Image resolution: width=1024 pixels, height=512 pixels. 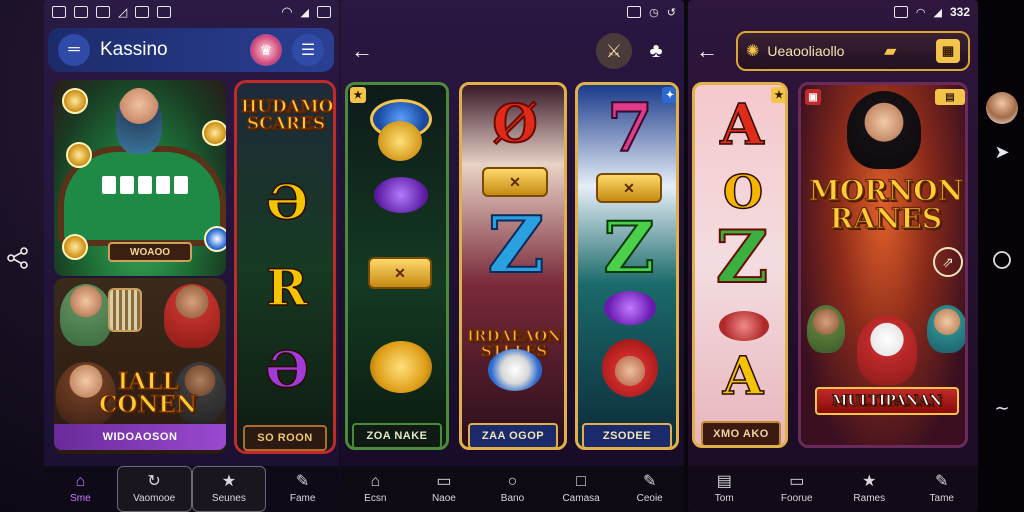 I want to click on slots-footer: SO ROON, so click(x=285, y=438).